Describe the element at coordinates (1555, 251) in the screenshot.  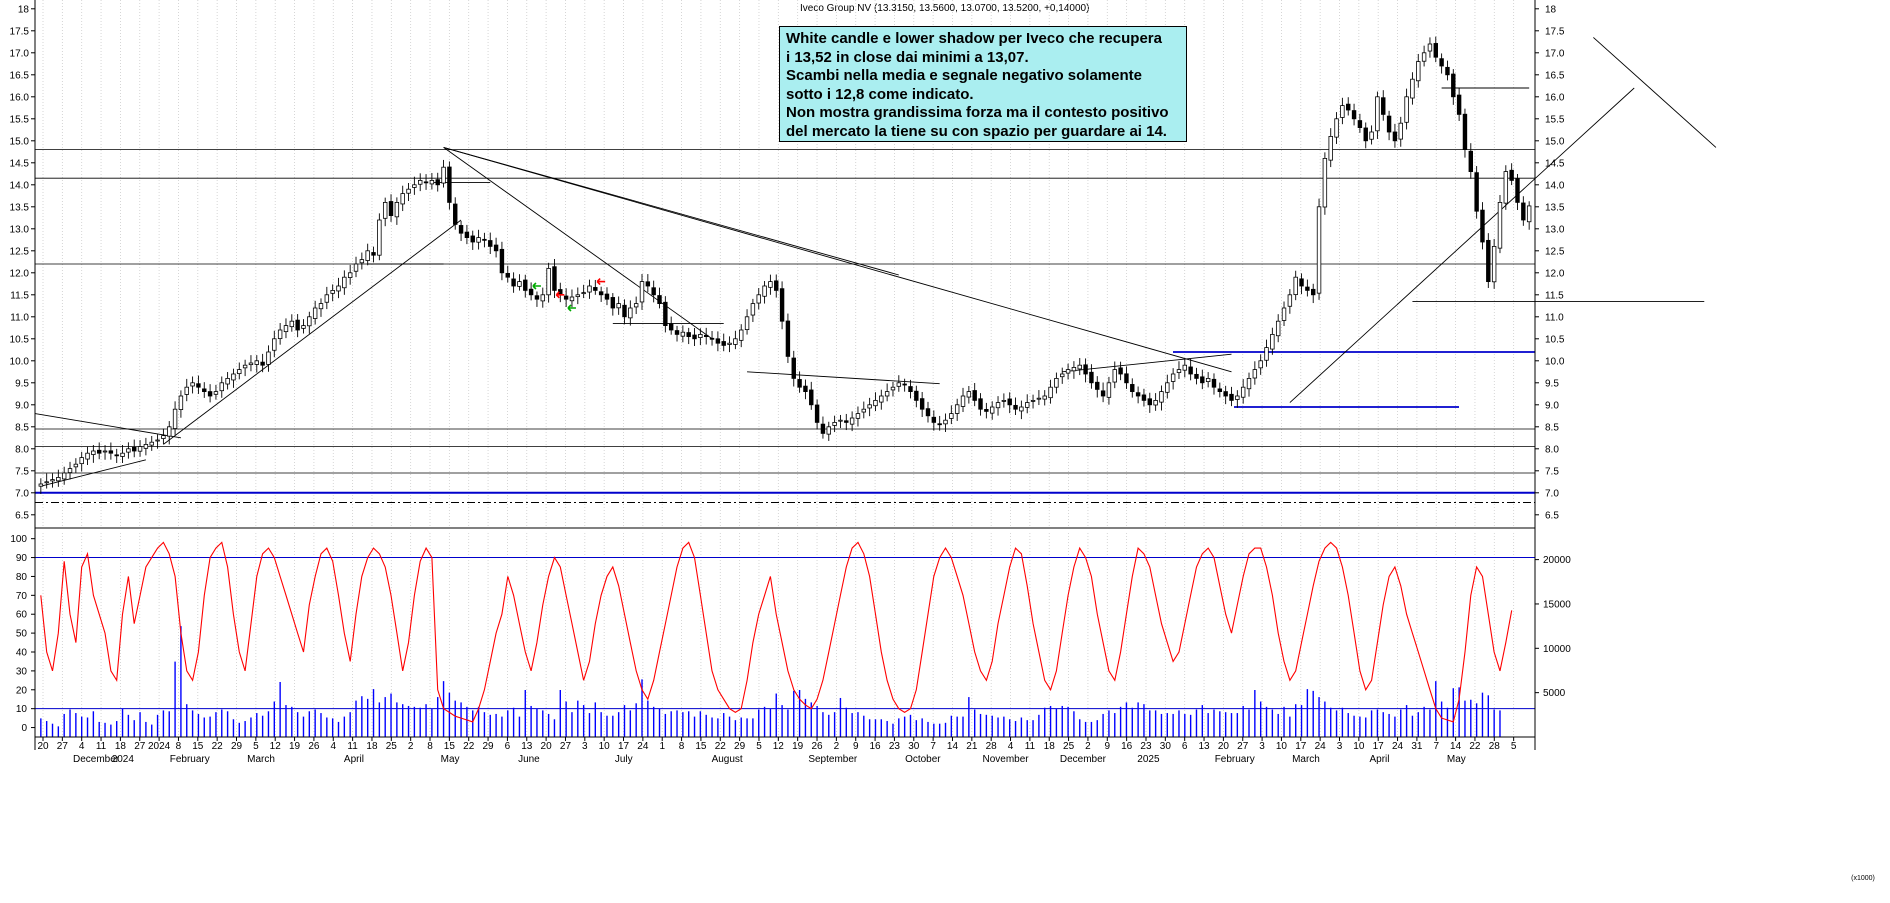
I see `price-tick-label: 12.5` at that location.